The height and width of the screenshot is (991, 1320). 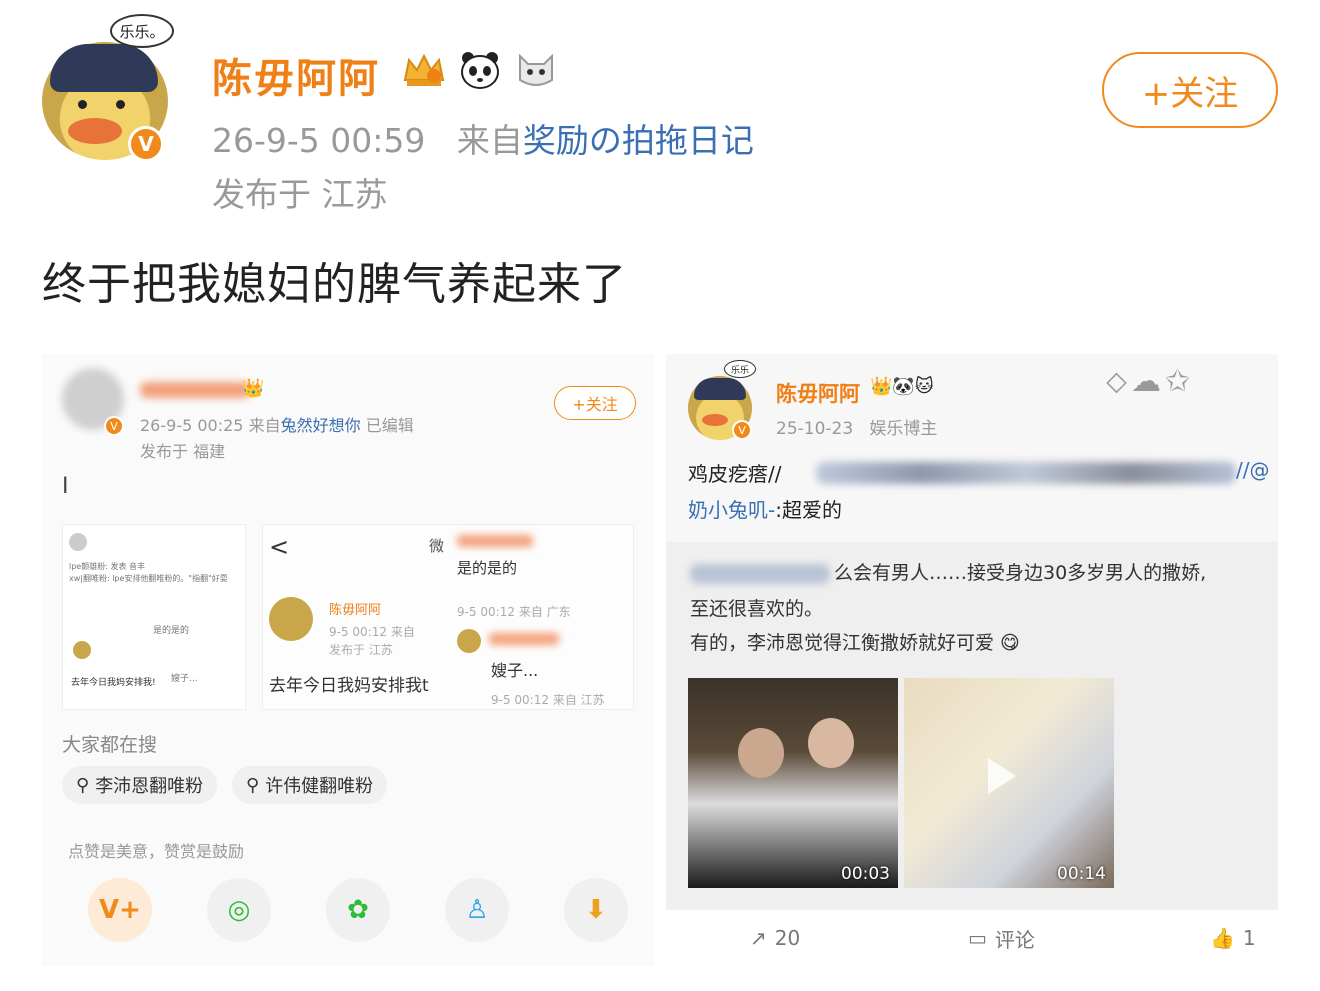 I want to click on search-chip: ⚲ 李沛恩翻唯粉, so click(x=140, y=785).